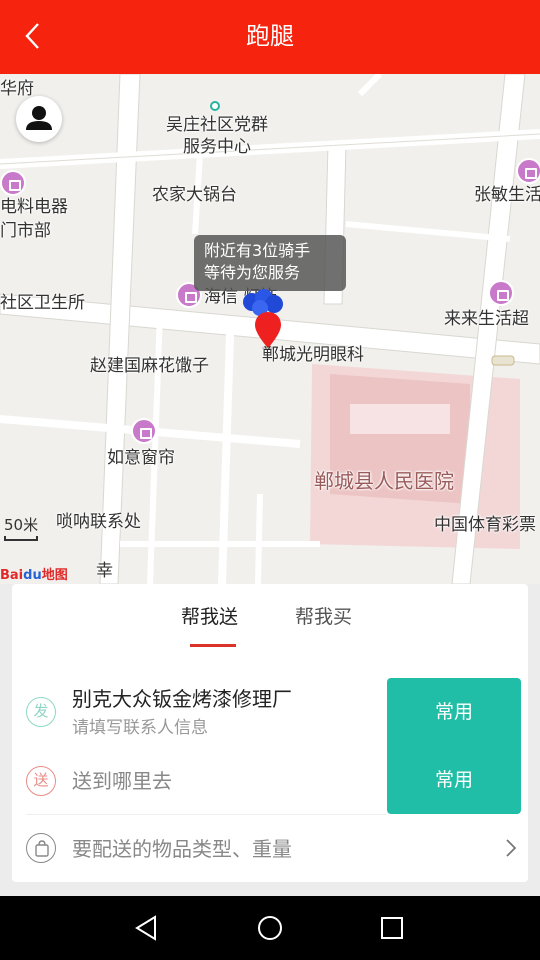 This screenshot has height=960, width=540. Describe the element at coordinates (54, 575) in the screenshot. I see `baidu-logo-part-2: 地图` at that location.